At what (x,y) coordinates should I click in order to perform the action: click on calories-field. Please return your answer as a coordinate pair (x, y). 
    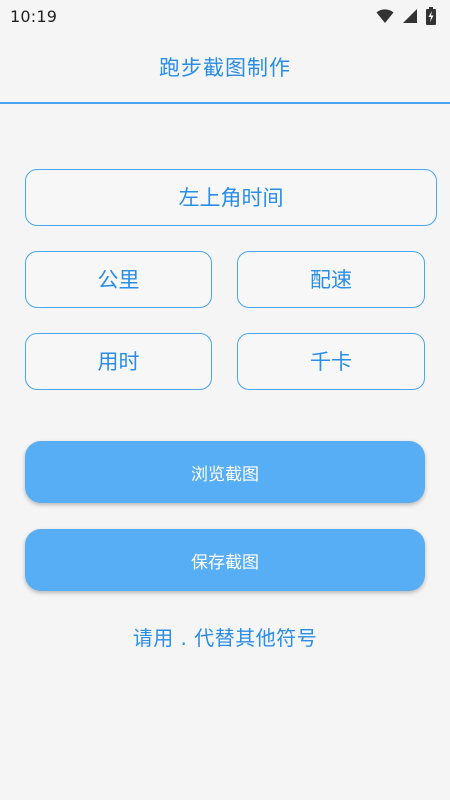
    Looking at the image, I should click on (331, 361).